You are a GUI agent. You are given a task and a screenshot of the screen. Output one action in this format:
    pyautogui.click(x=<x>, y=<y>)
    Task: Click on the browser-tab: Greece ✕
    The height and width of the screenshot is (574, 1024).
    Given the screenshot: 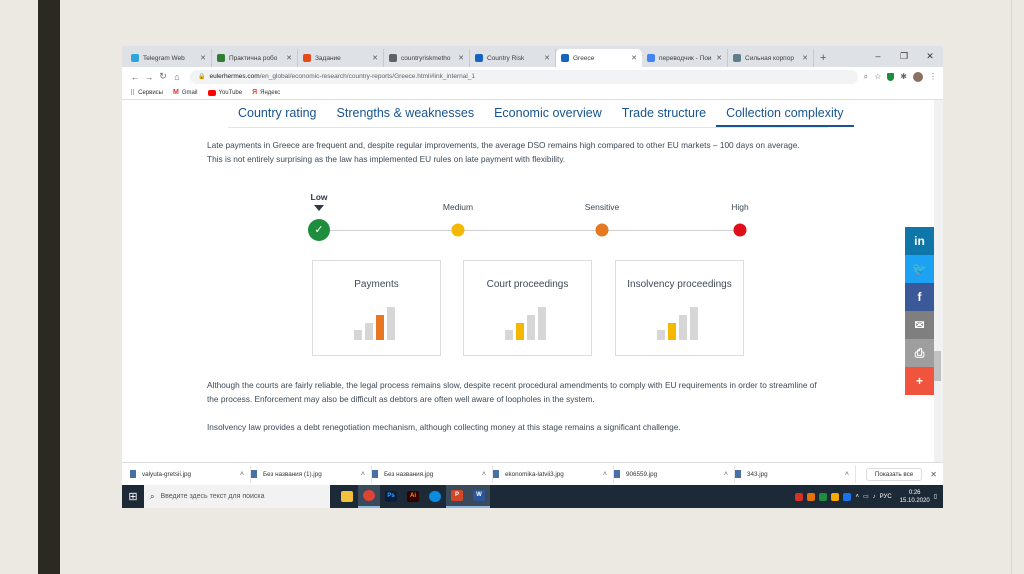 What is the action you would take?
    pyautogui.click(x=599, y=58)
    